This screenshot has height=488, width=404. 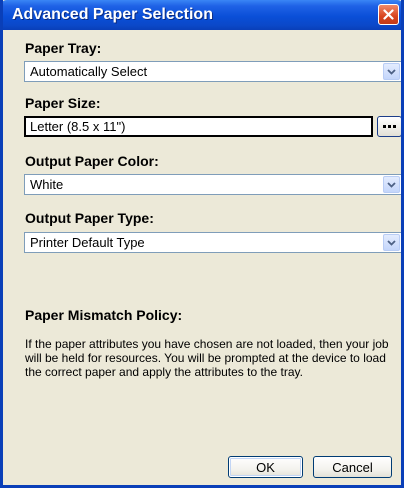 What do you see at coordinates (198, 126) in the screenshot?
I see `paper-size-field: Letter (8.5 x 11")` at bounding box center [198, 126].